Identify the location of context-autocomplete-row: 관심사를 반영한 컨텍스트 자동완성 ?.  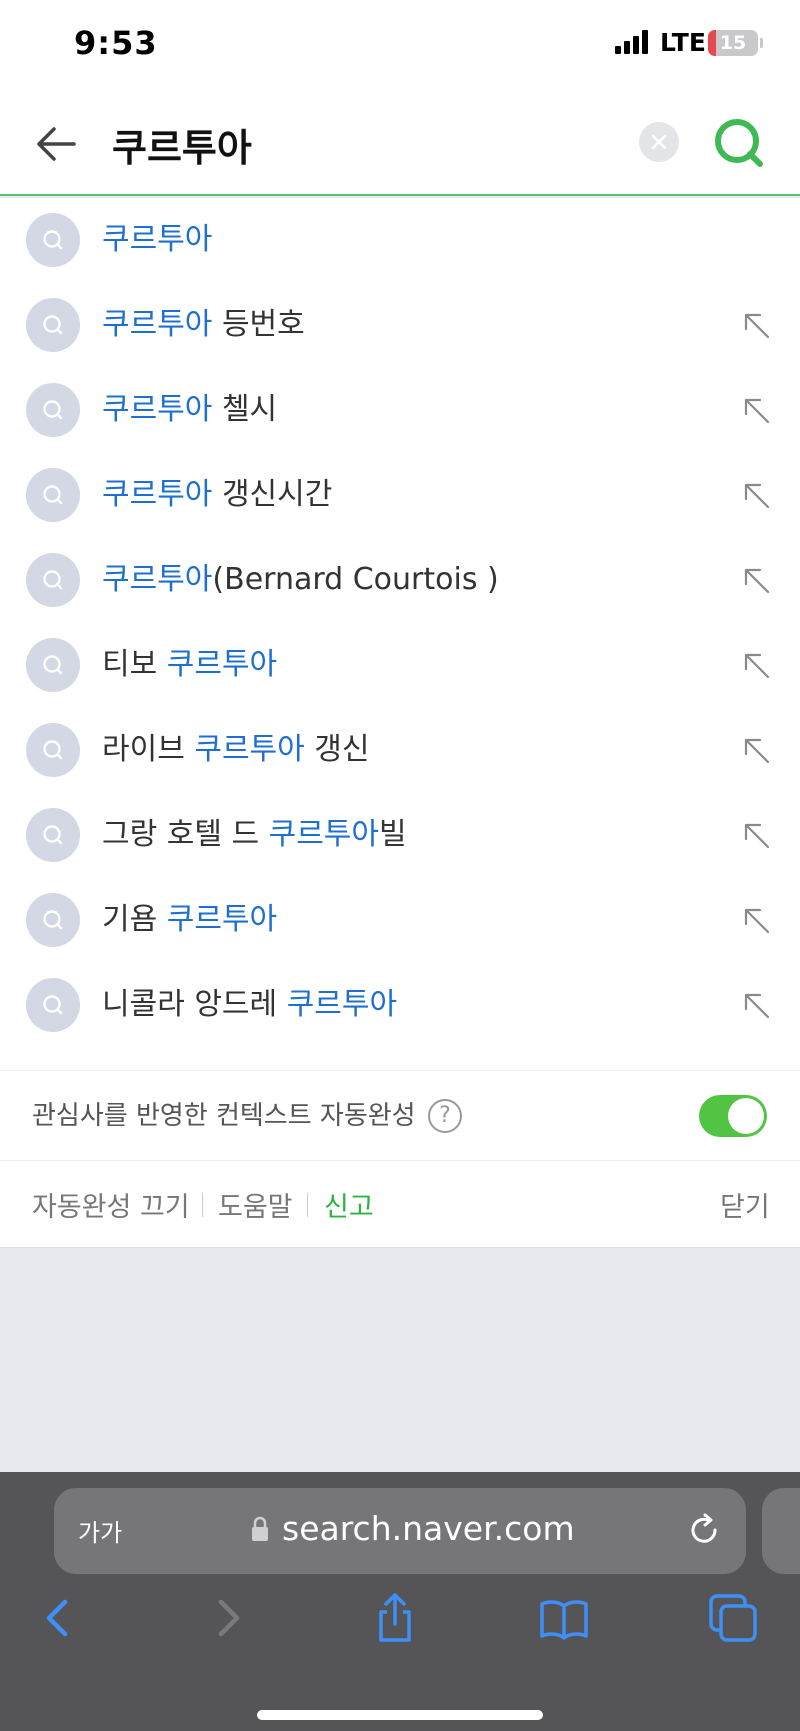
(400, 1115).